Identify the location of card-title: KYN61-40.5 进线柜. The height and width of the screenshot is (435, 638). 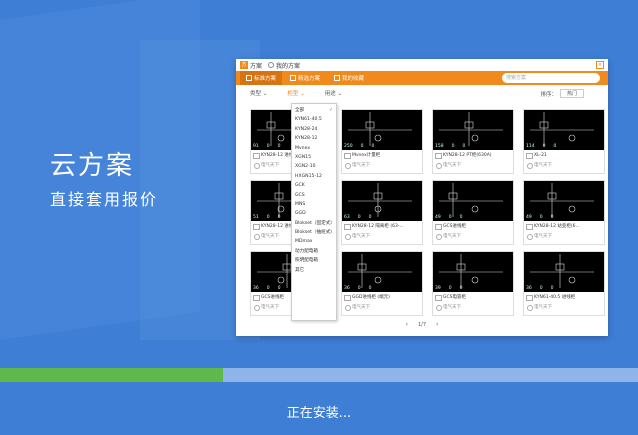
(564, 298).